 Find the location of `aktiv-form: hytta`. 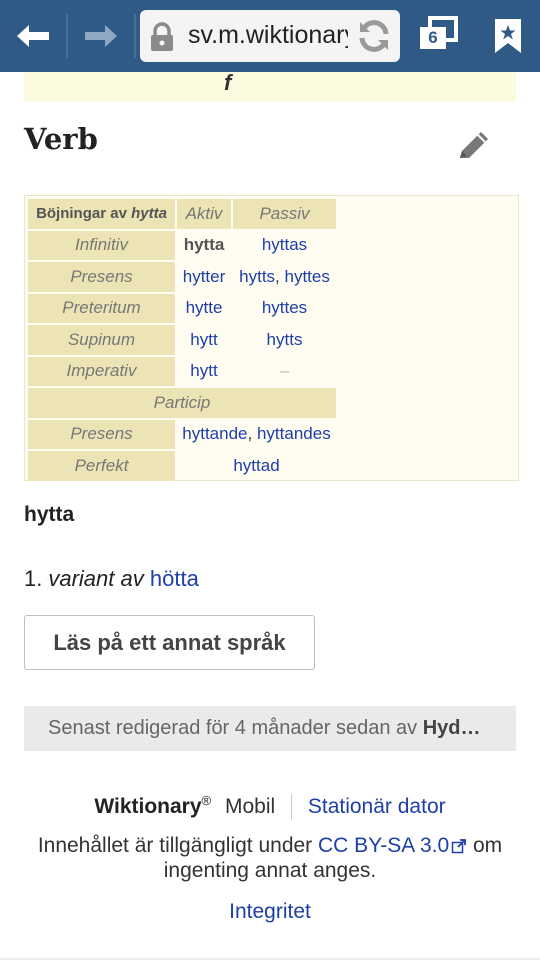

aktiv-form: hytta is located at coordinates (204, 245).